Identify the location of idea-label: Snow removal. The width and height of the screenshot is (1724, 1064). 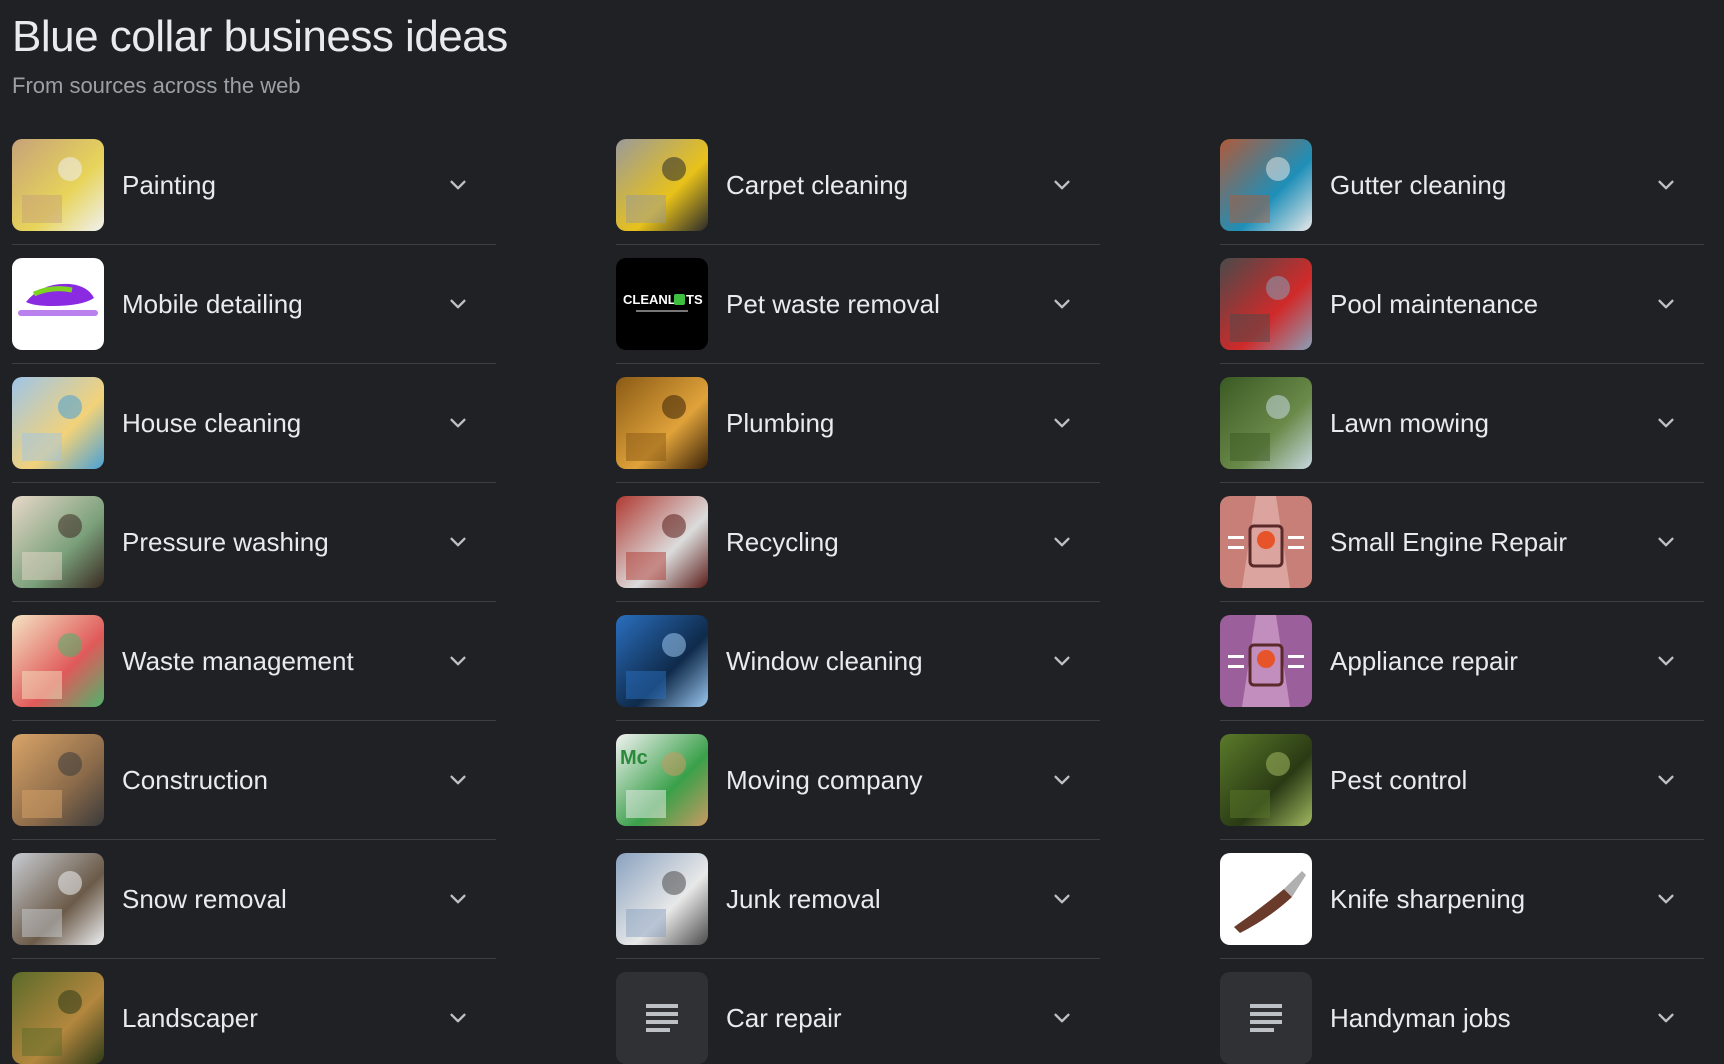
(204, 898).